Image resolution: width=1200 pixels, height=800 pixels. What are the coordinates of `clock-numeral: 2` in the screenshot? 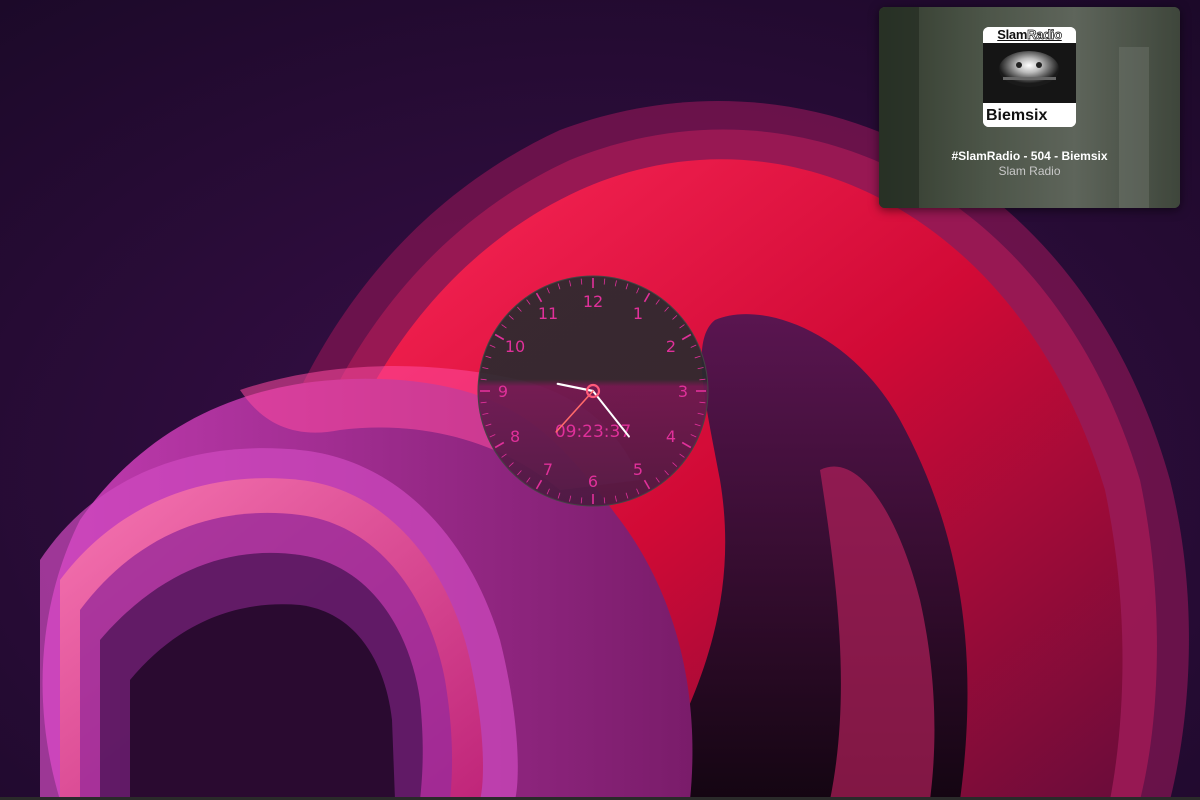 It's located at (671, 346).